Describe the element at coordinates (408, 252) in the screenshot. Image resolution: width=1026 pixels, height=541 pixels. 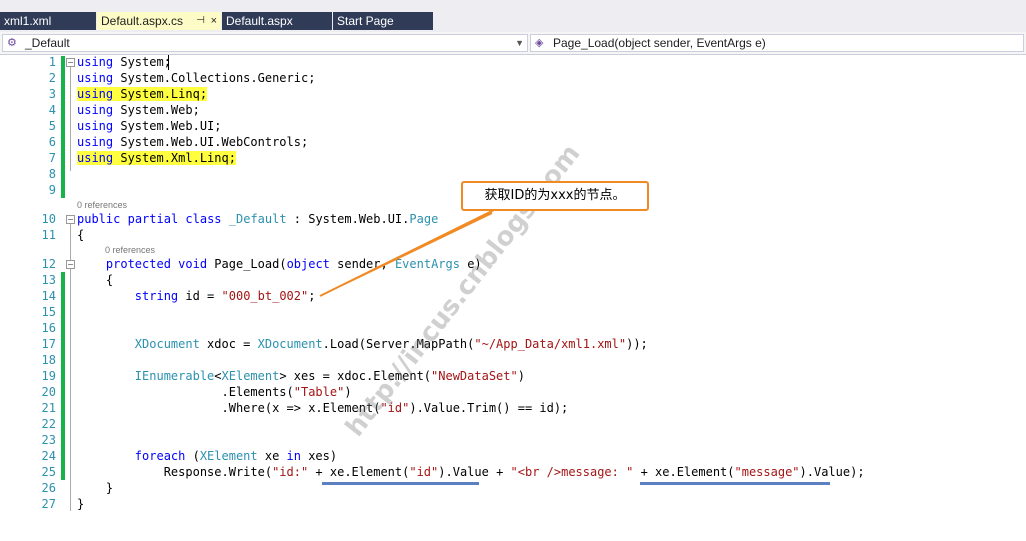
I see `callout-pointer` at that location.